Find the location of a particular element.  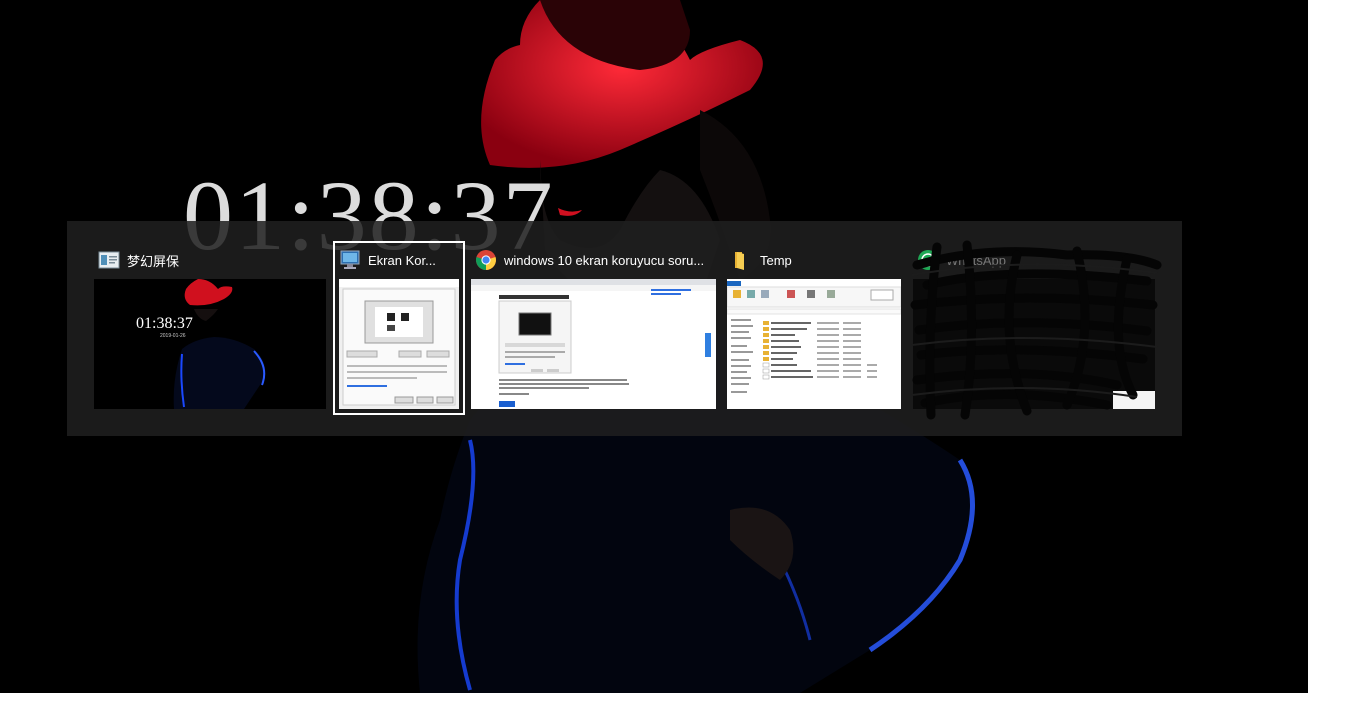

window-header: 梦幻屏保 is located at coordinates (210, 260).